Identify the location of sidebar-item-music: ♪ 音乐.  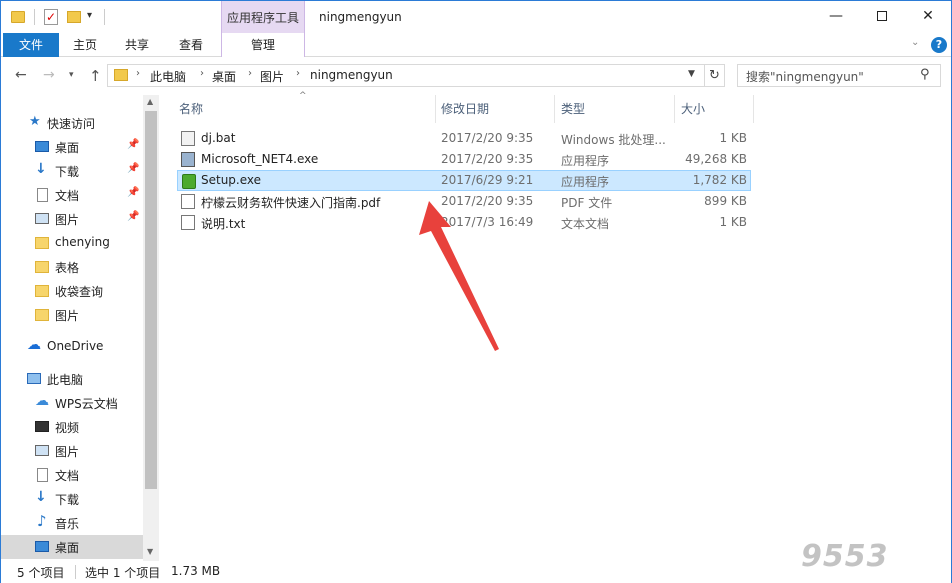
(72, 523).